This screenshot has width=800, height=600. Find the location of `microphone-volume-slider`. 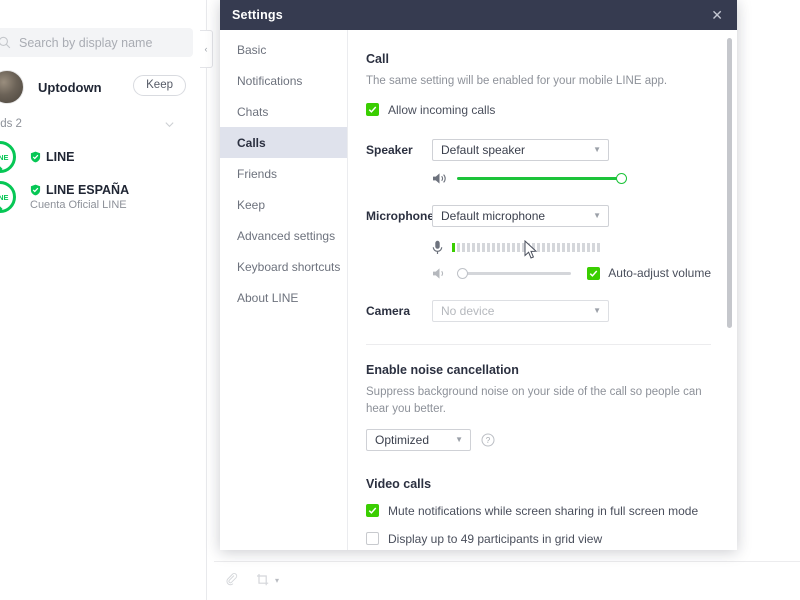

microphone-volume-slider is located at coordinates (514, 273).